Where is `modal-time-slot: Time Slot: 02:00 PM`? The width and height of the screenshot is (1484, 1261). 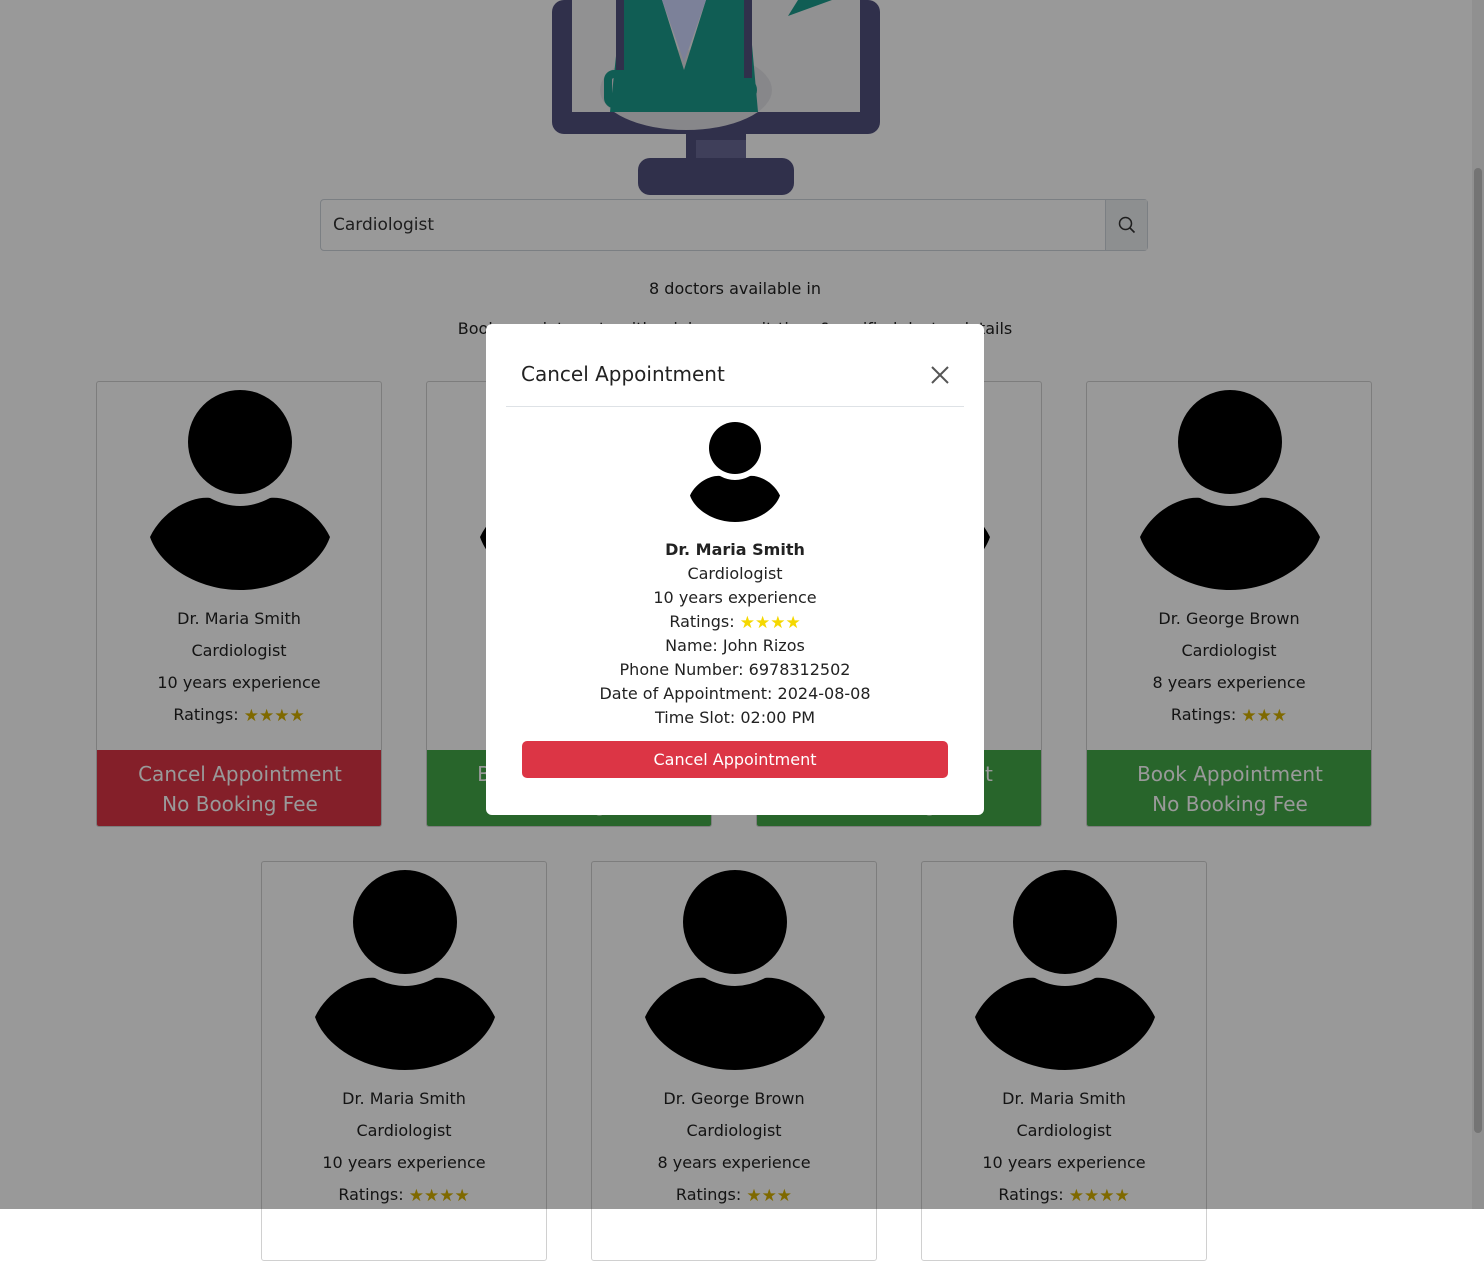
modal-time-slot: Time Slot: 02:00 PM is located at coordinates (735, 717).